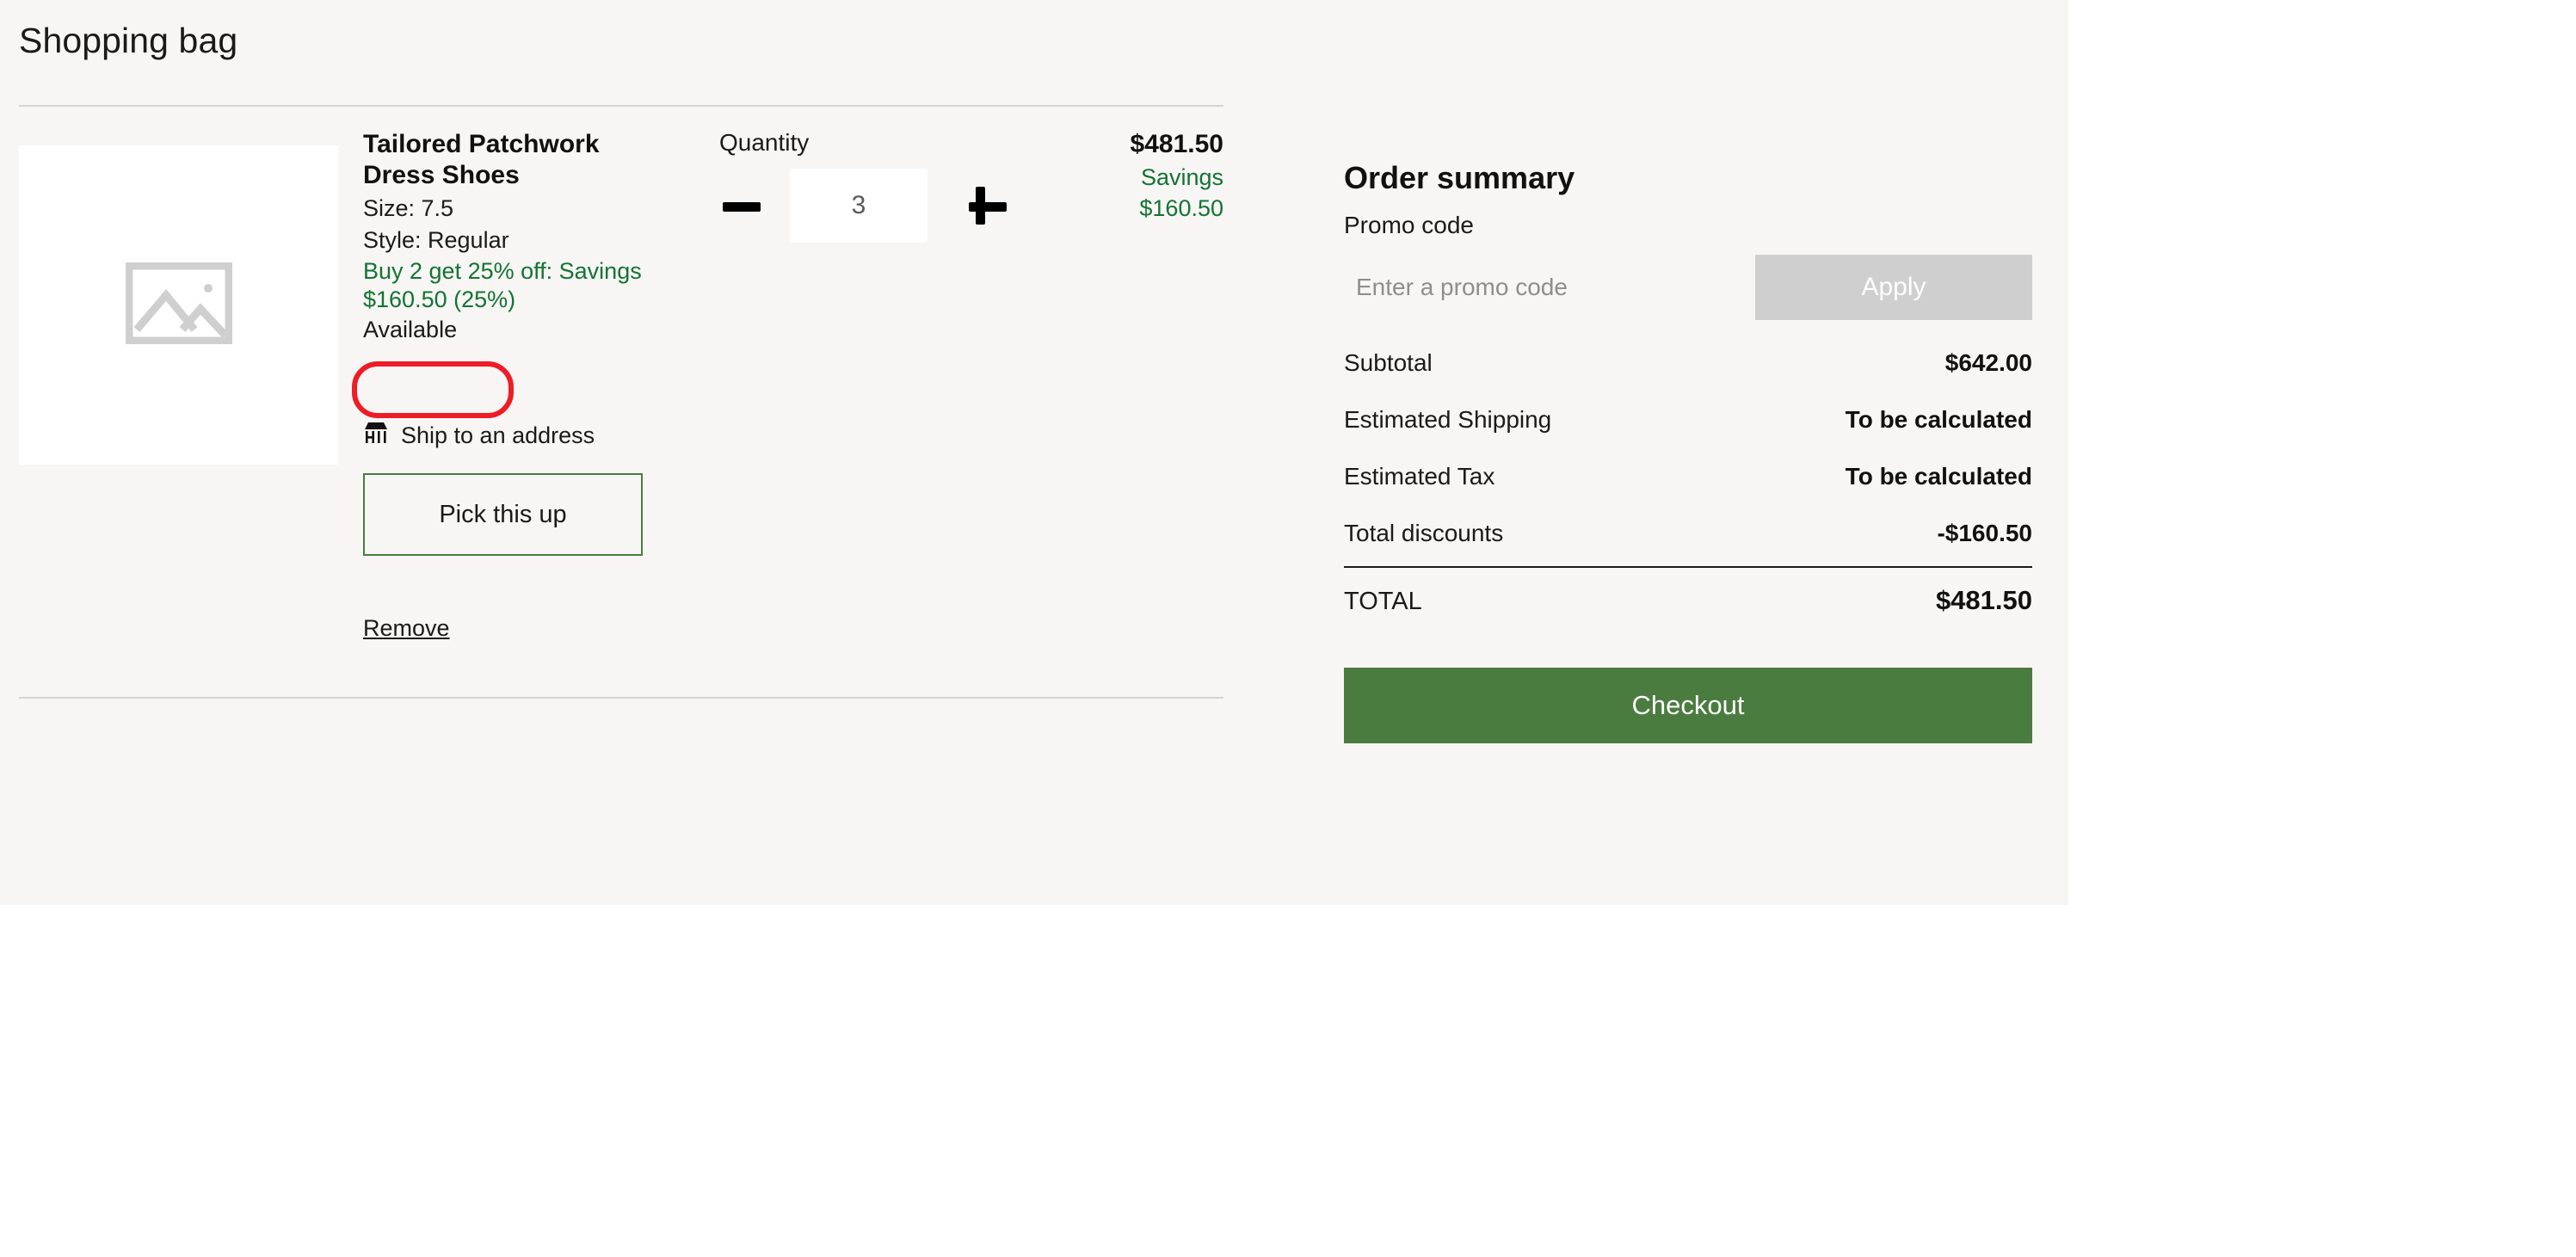  Describe the element at coordinates (1688, 363) in the screenshot. I see `summary-row-subtotal: Subtotal $642.00` at that location.